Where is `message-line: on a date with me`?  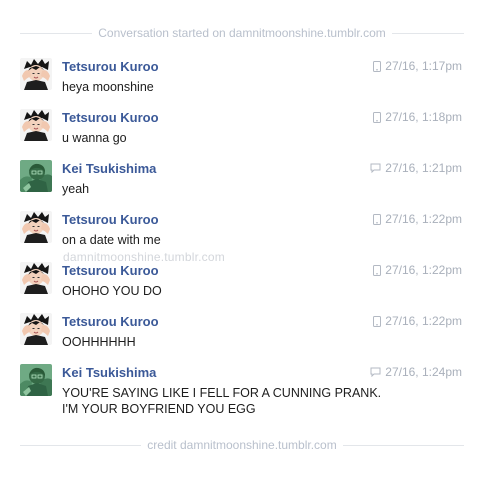
message-line: on a date with me is located at coordinates (111, 240).